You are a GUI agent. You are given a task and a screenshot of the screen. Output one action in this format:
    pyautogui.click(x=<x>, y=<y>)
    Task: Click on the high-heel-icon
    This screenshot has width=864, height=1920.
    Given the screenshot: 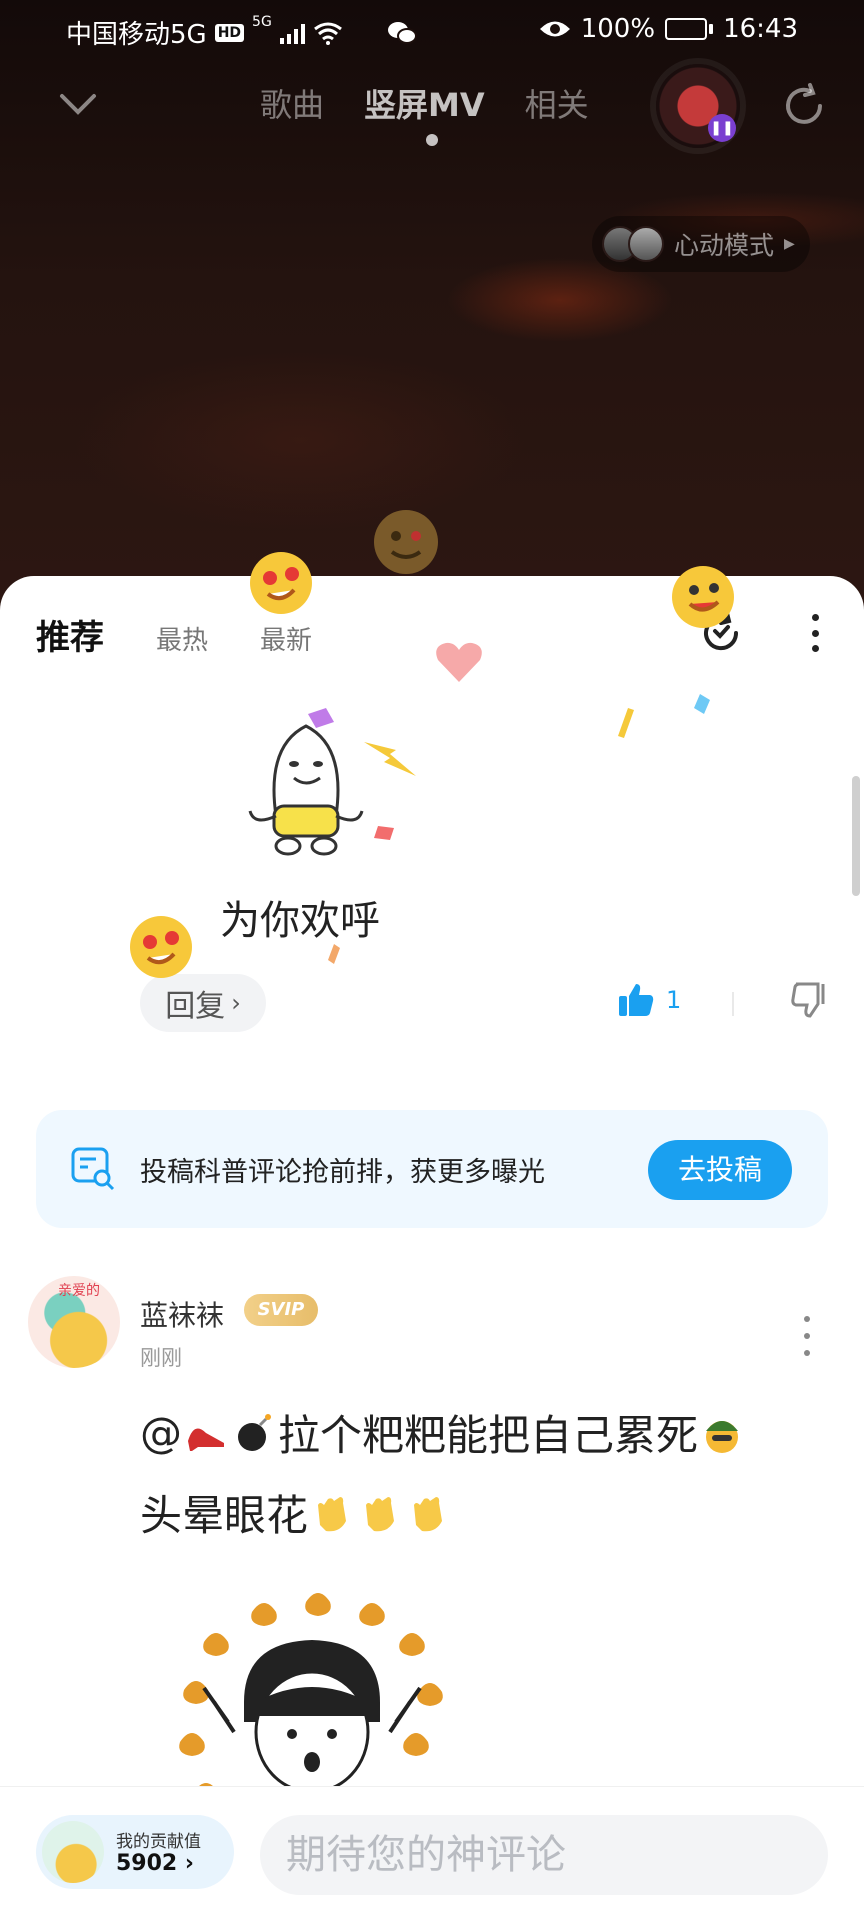 What is the action you would take?
    pyautogui.click(x=206, y=1439)
    